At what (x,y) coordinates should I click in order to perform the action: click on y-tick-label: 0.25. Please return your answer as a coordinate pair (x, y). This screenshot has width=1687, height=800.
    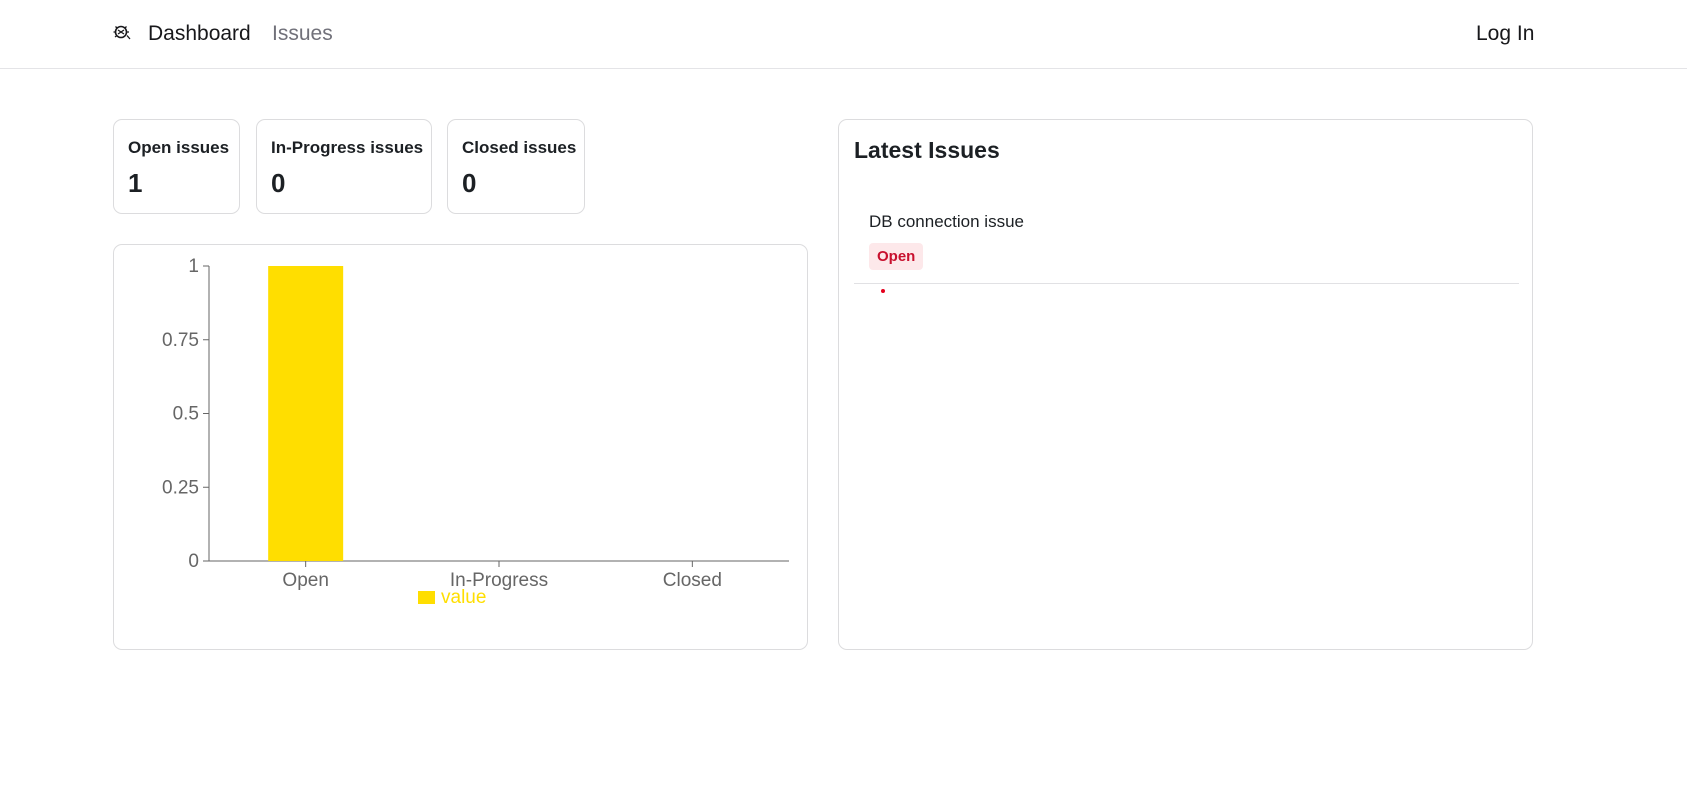
    Looking at the image, I should click on (180, 487).